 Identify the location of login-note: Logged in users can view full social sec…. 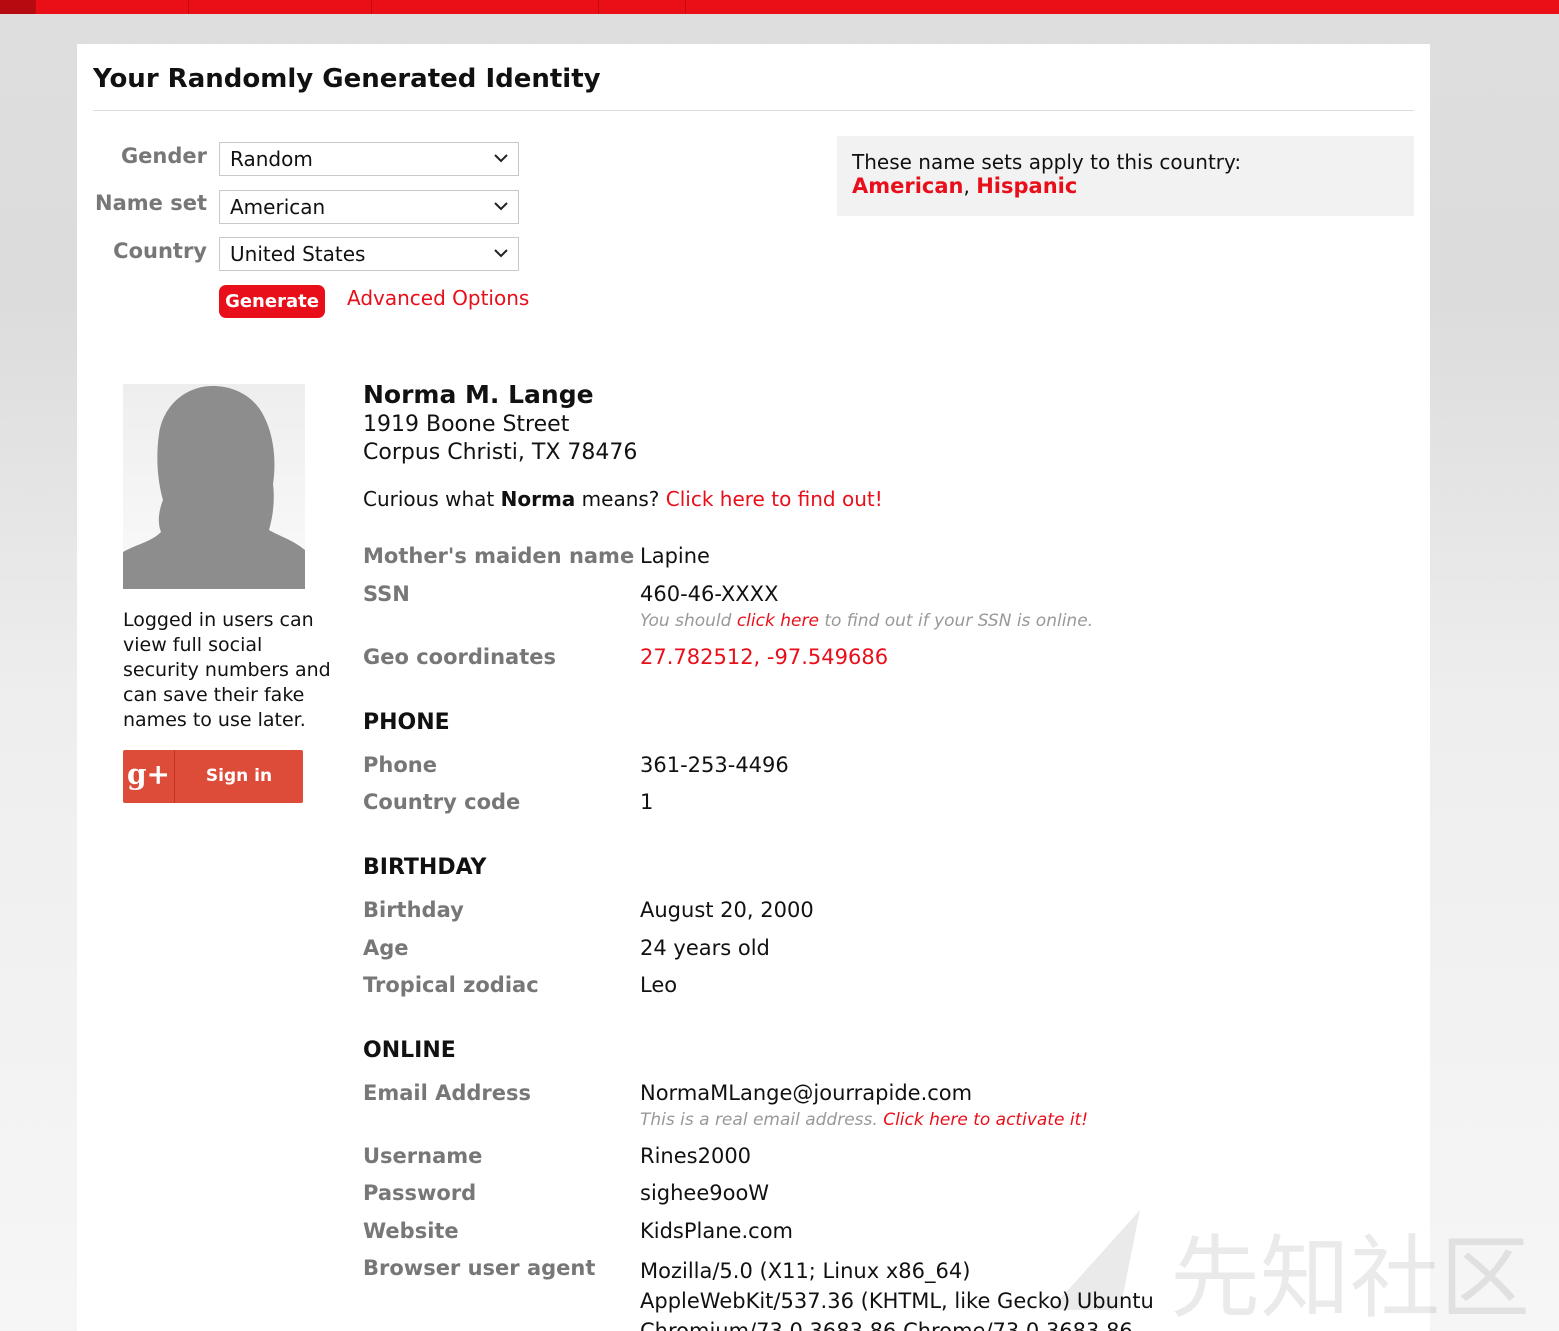
(227, 670).